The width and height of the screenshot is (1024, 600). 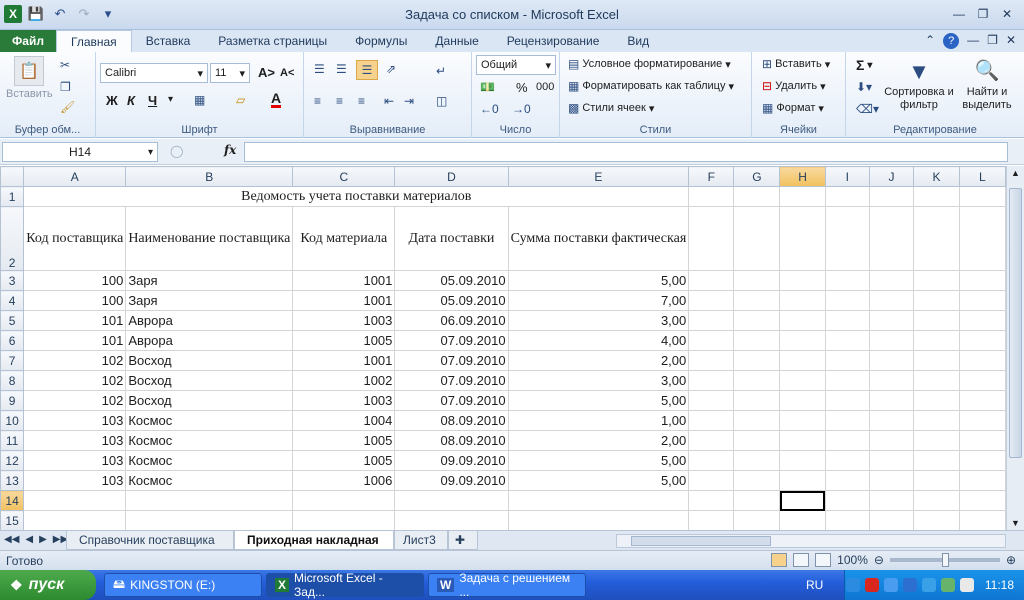 What do you see at coordinates (959, 14) in the screenshot?
I see `minimize-icon: —` at bounding box center [959, 14].